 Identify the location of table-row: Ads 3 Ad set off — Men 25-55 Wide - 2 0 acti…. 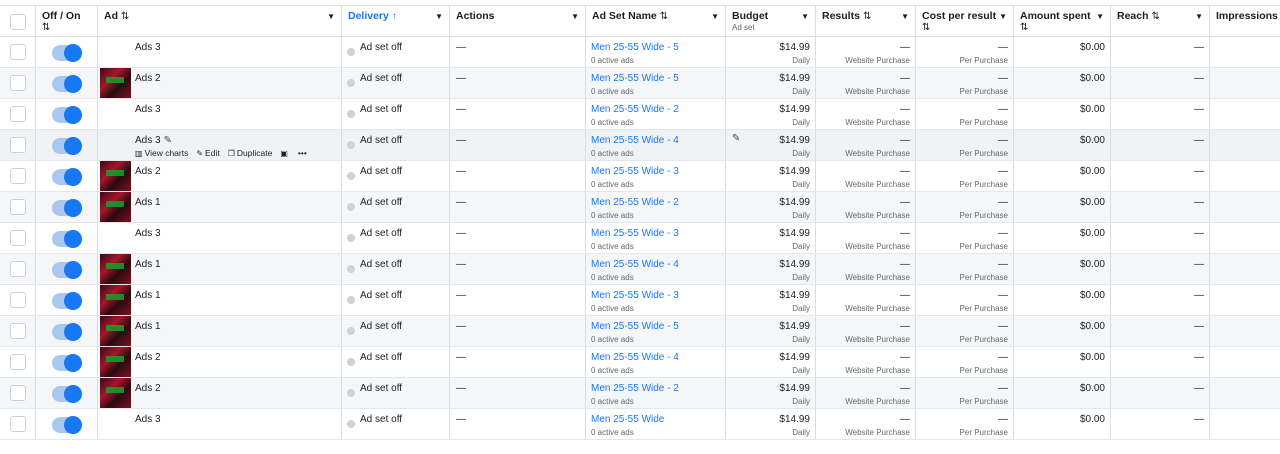
(640, 114).